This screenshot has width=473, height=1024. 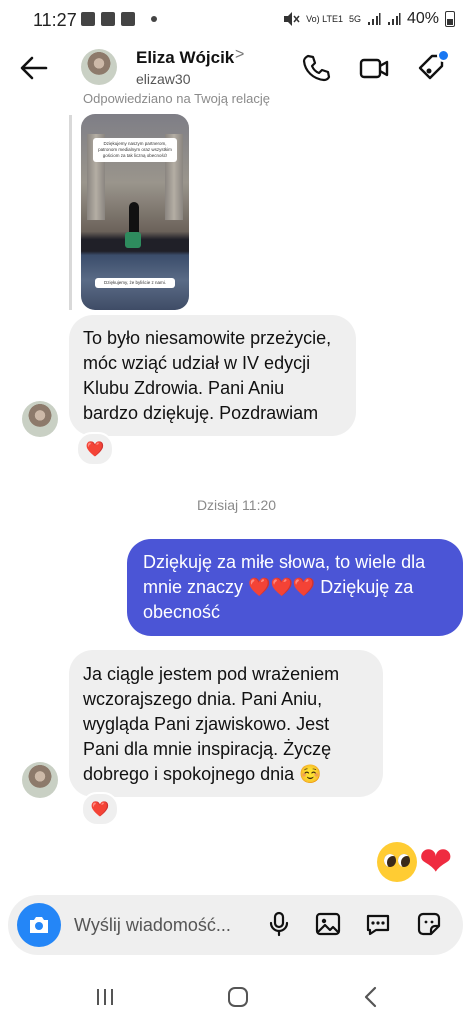 I want to click on system-navigation-bar, so click(x=236, y=997).